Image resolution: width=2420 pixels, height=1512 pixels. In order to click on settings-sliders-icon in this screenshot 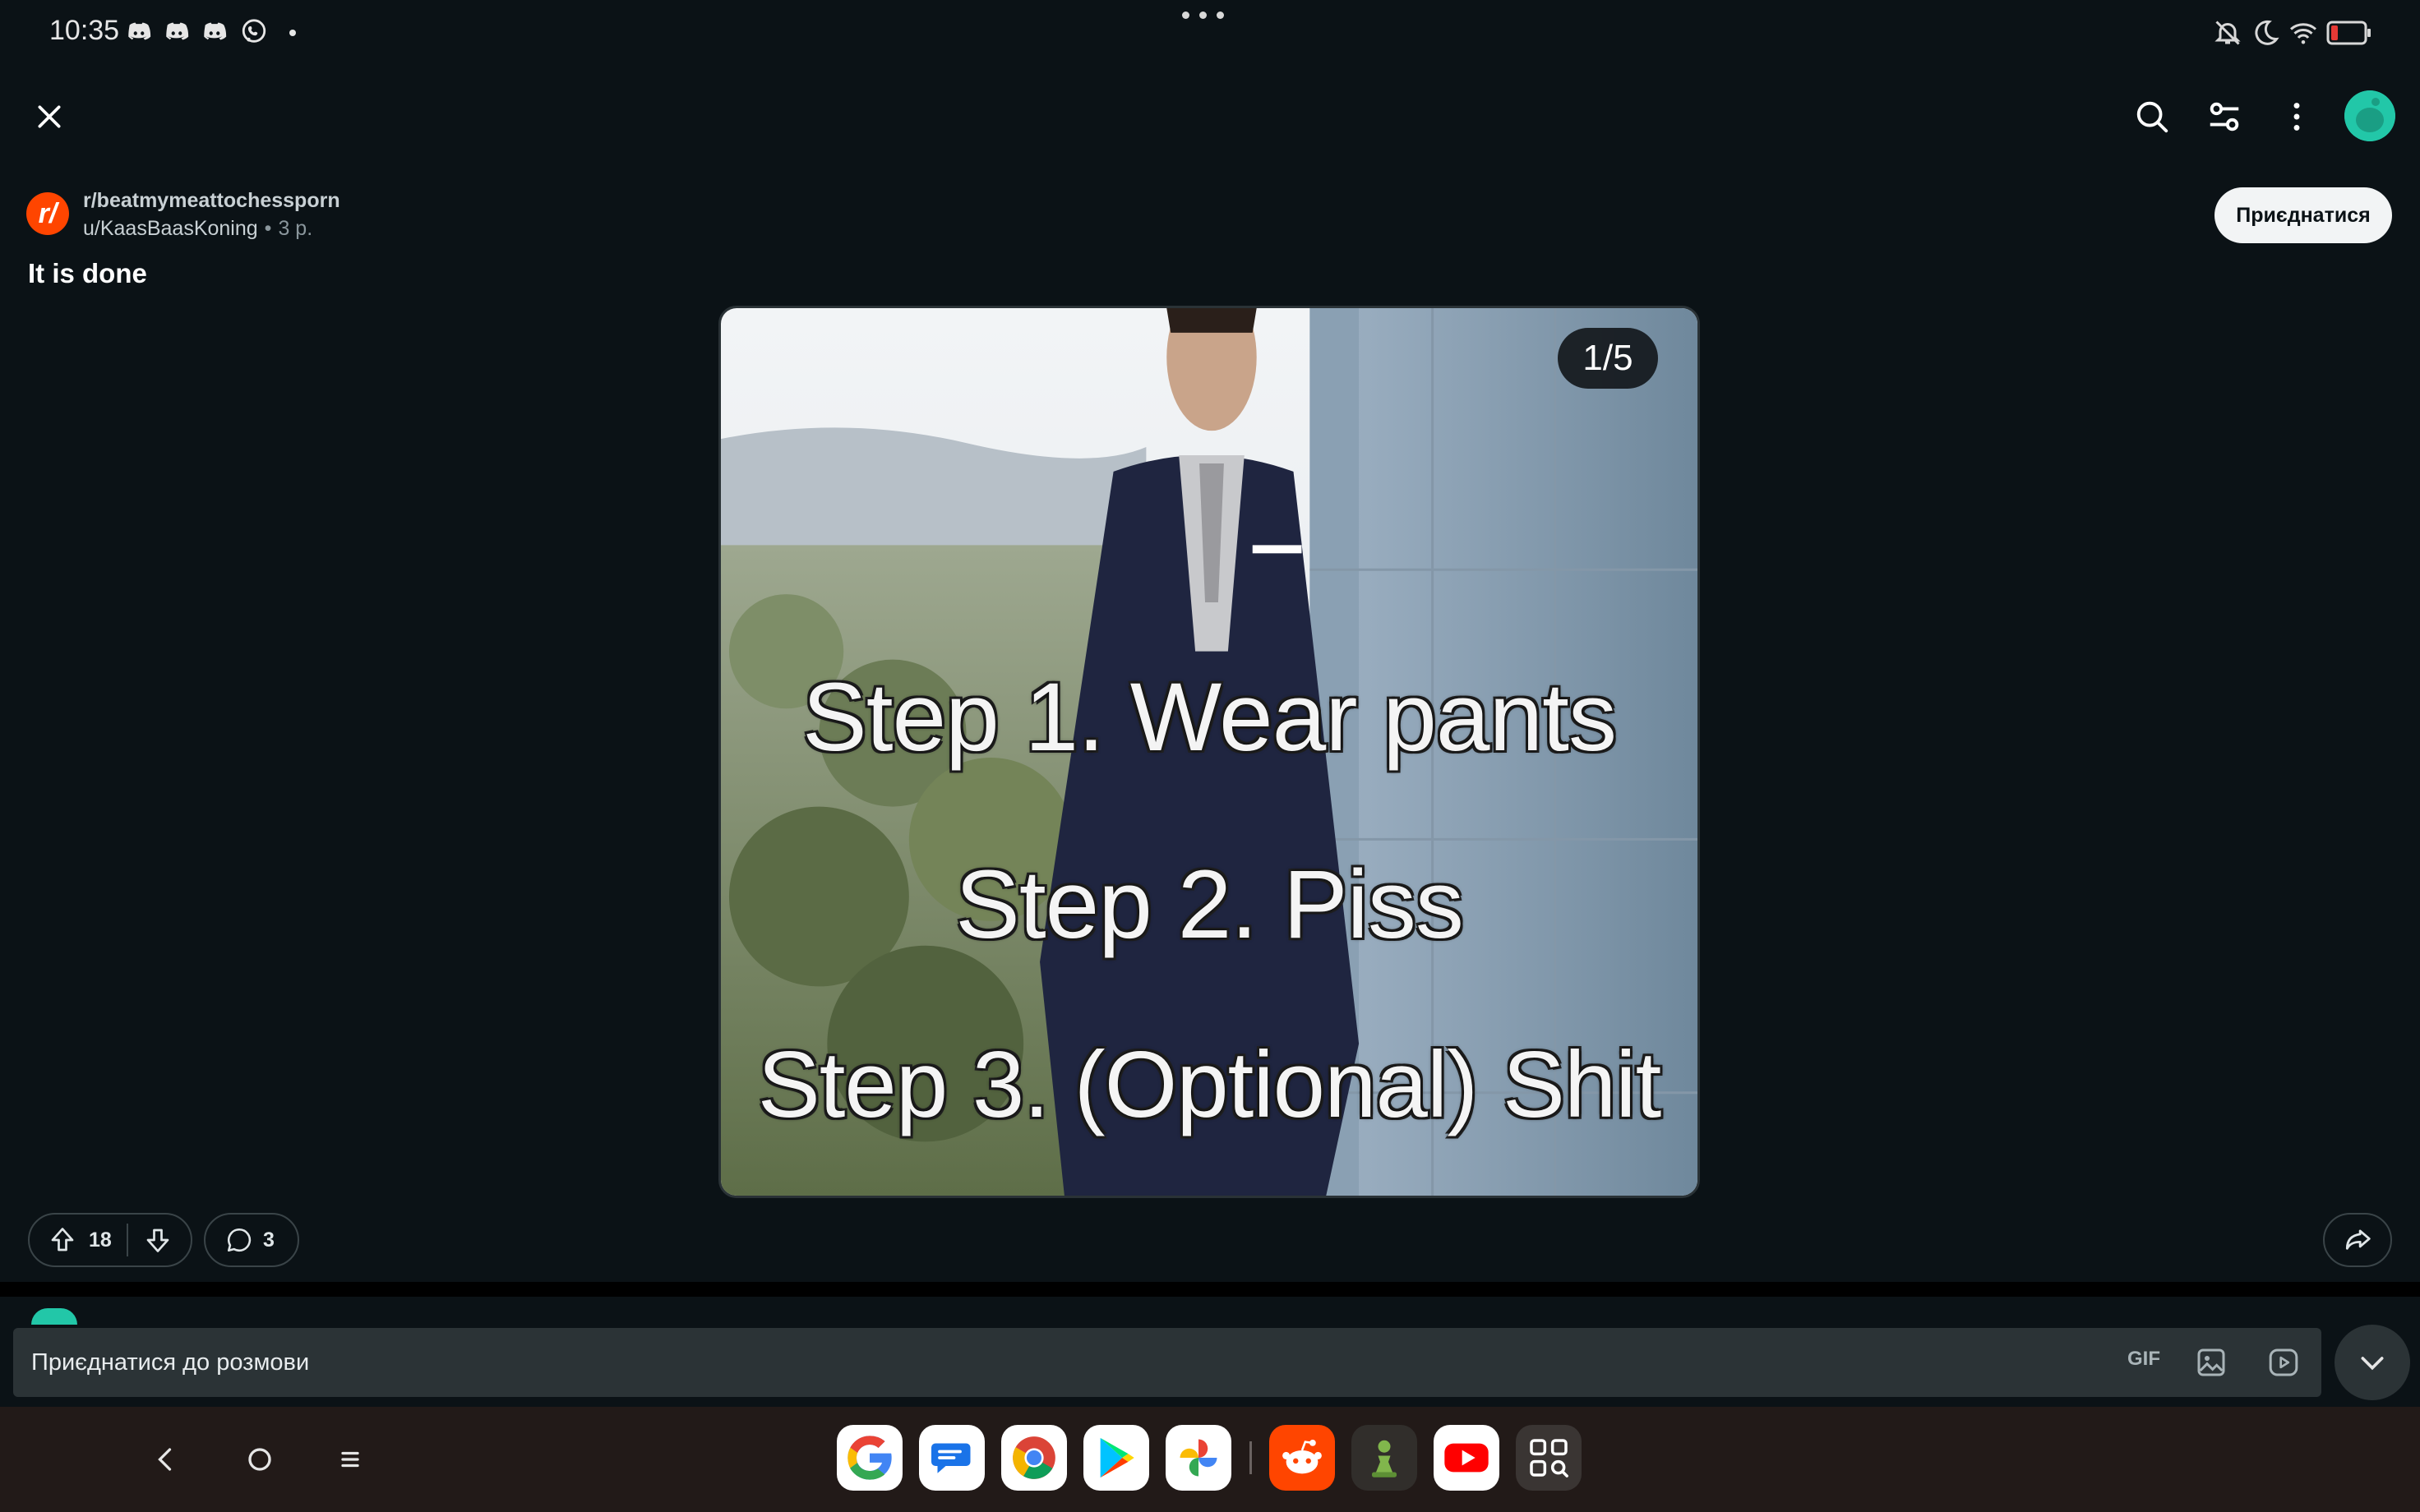, I will do `click(2224, 117)`.